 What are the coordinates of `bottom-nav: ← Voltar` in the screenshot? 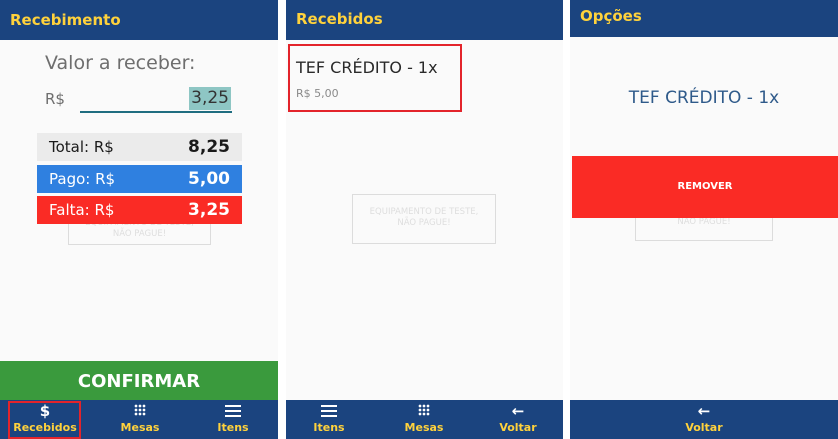 It's located at (704, 419).